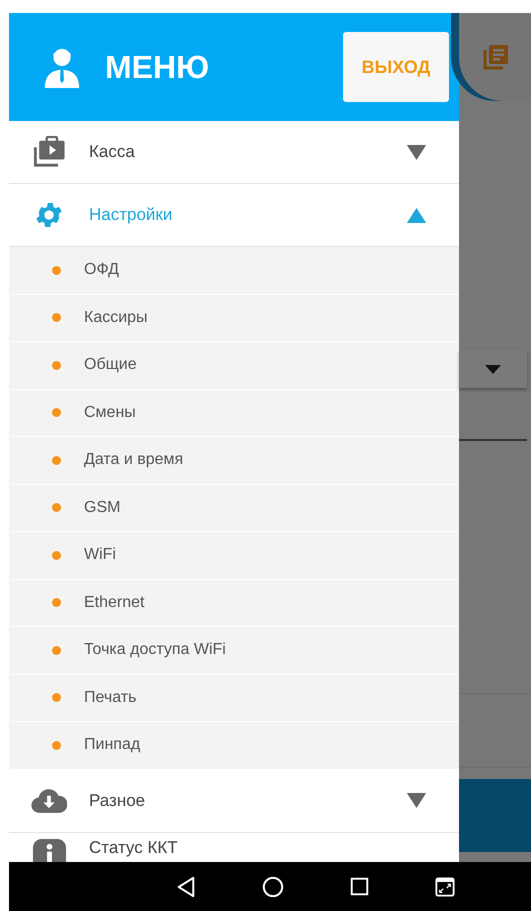  I want to click on submenu-item: Дата и время, so click(234, 460).